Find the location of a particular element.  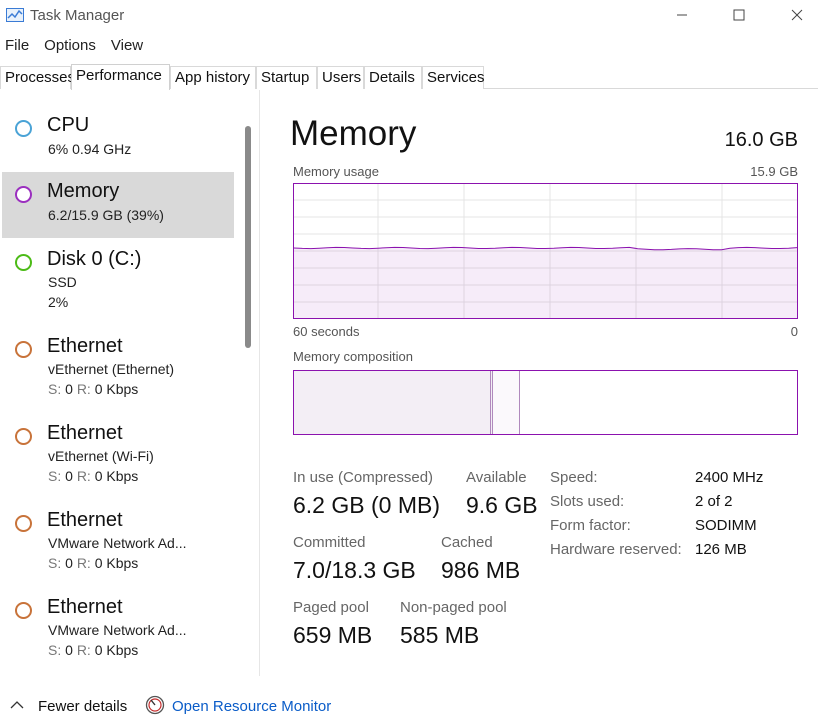

maximize-icon is located at coordinates (739, 15).